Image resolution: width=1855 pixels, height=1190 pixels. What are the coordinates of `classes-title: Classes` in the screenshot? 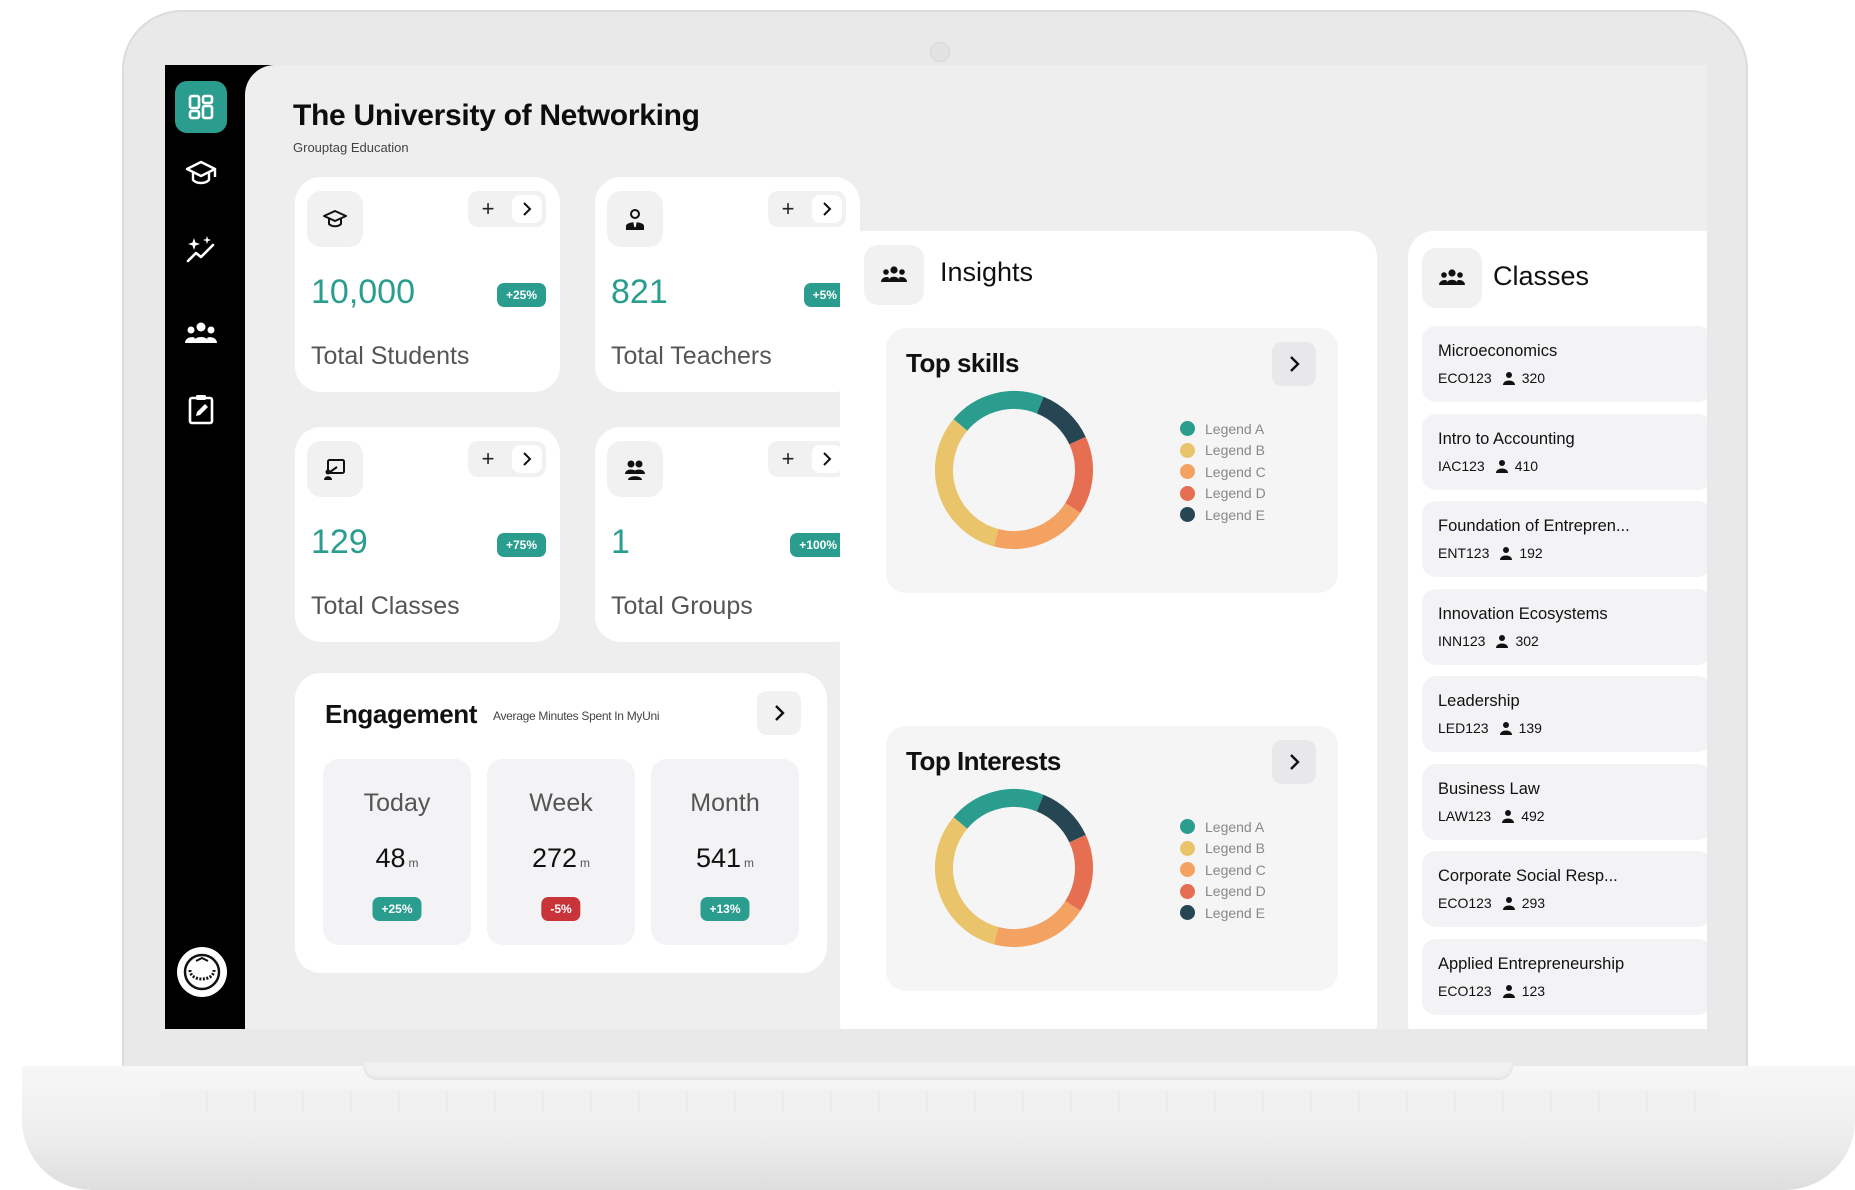 It's located at (1541, 276).